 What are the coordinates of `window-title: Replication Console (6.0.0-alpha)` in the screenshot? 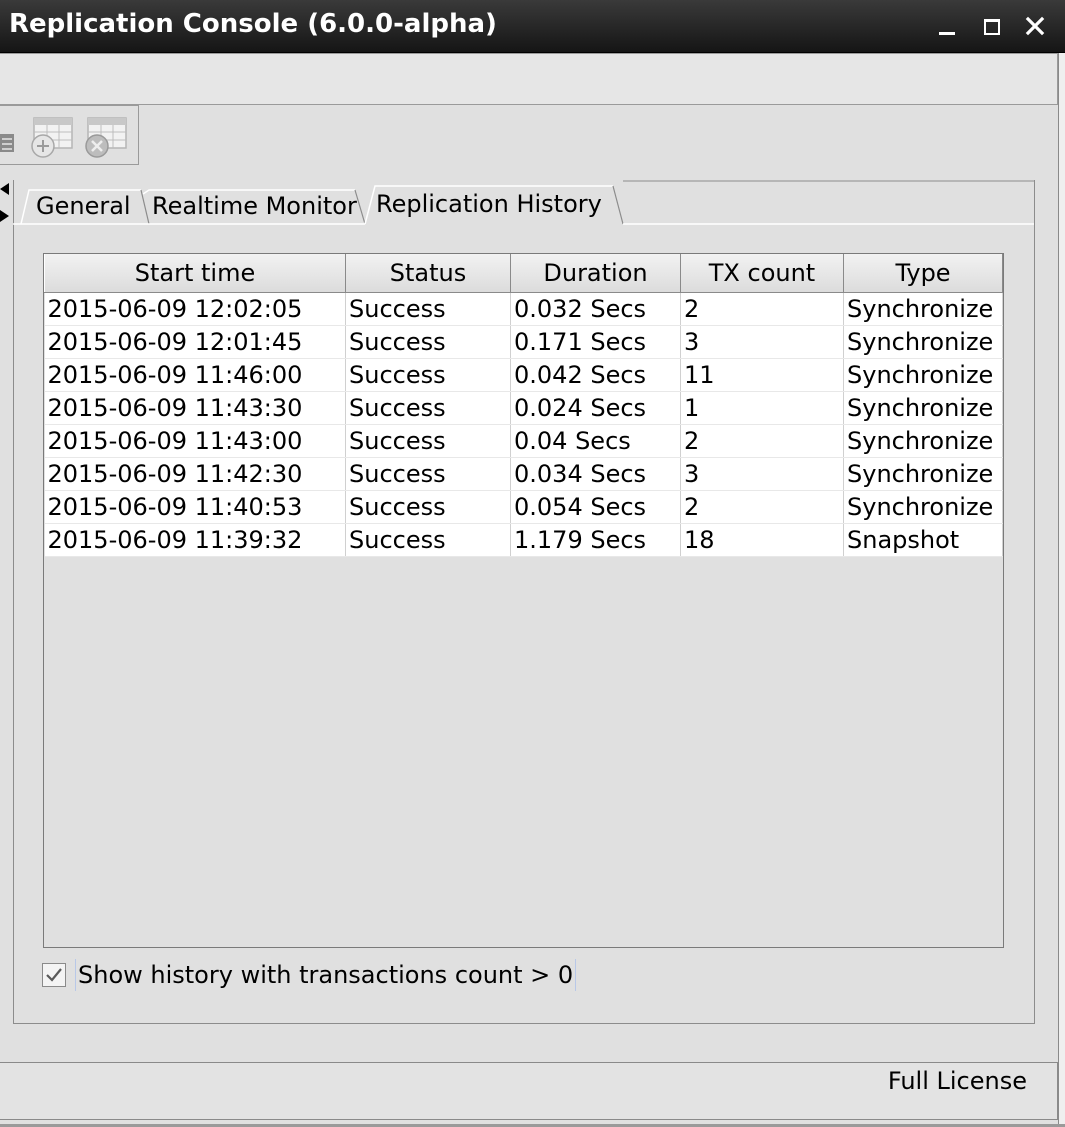 It's located at (253, 24).